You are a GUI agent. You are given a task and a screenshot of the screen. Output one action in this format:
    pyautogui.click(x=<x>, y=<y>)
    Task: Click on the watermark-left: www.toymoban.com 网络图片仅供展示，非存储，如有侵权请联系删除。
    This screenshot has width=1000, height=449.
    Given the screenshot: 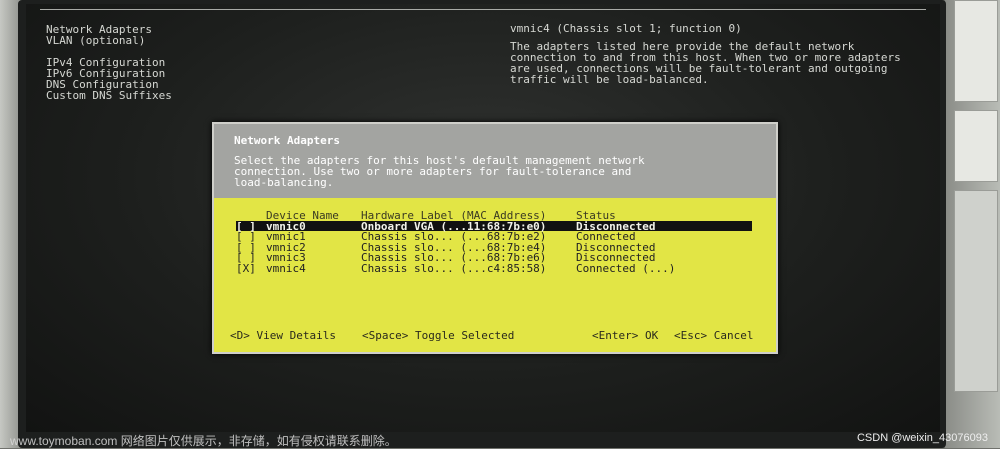 What is the action you would take?
    pyautogui.click(x=203, y=441)
    